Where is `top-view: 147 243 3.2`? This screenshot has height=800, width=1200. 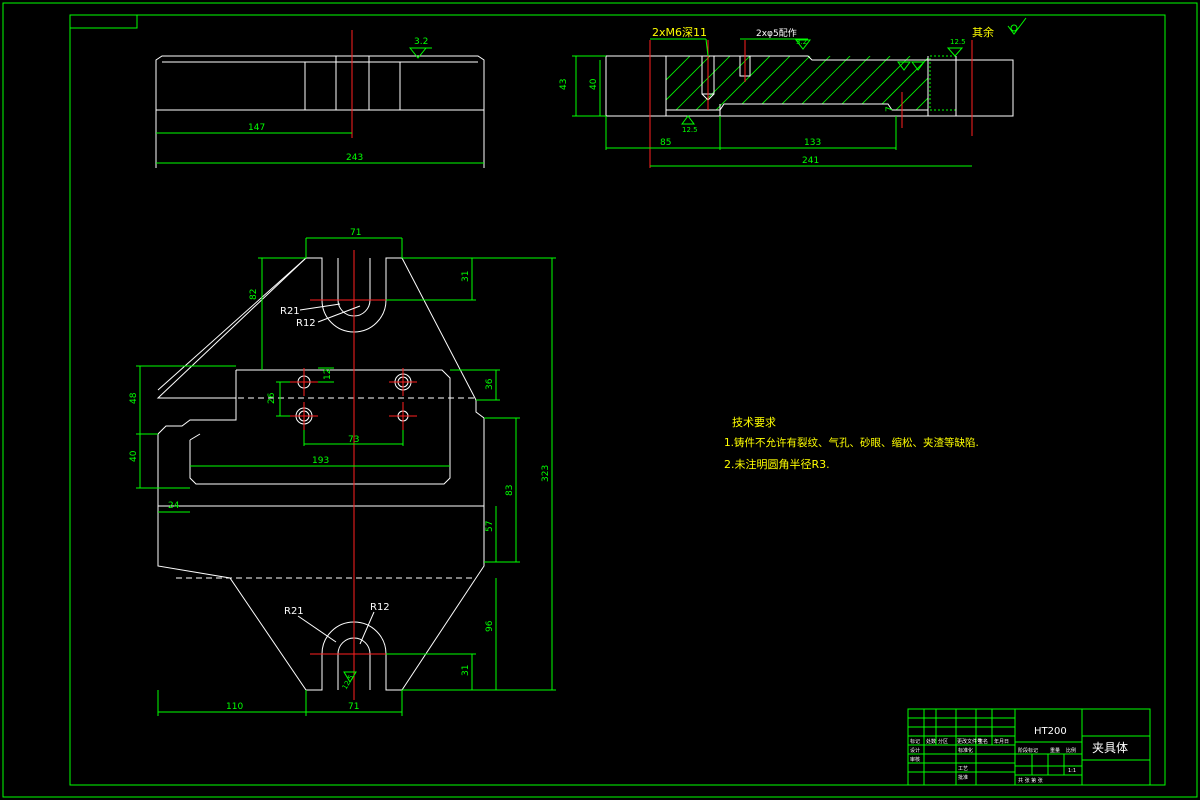 top-view: 147 243 3.2 is located at coordinates (320, 99).